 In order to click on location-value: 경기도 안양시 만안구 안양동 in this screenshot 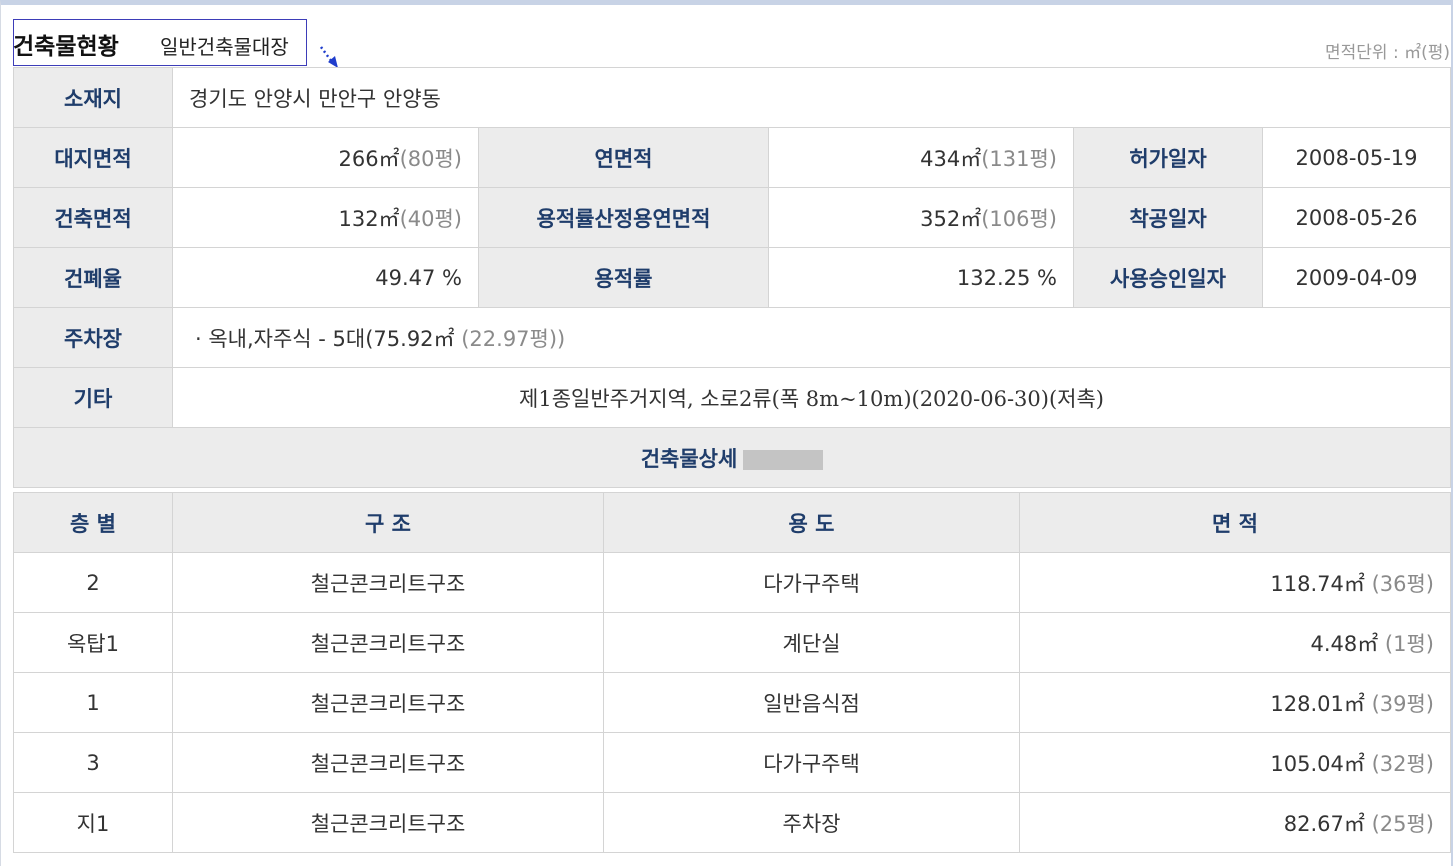, I will do `click(811, 97)`.